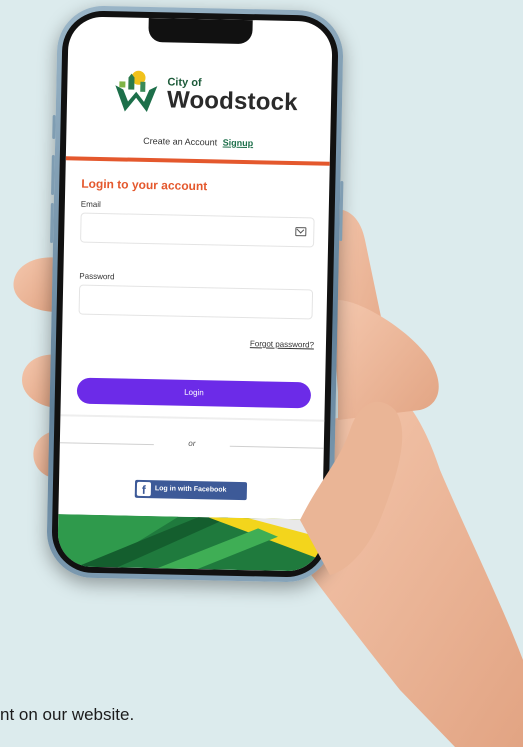  What do you see at coordinates (197, 161) in the screenshot?
I see `orange-divider` at bounding box center [197, 161].